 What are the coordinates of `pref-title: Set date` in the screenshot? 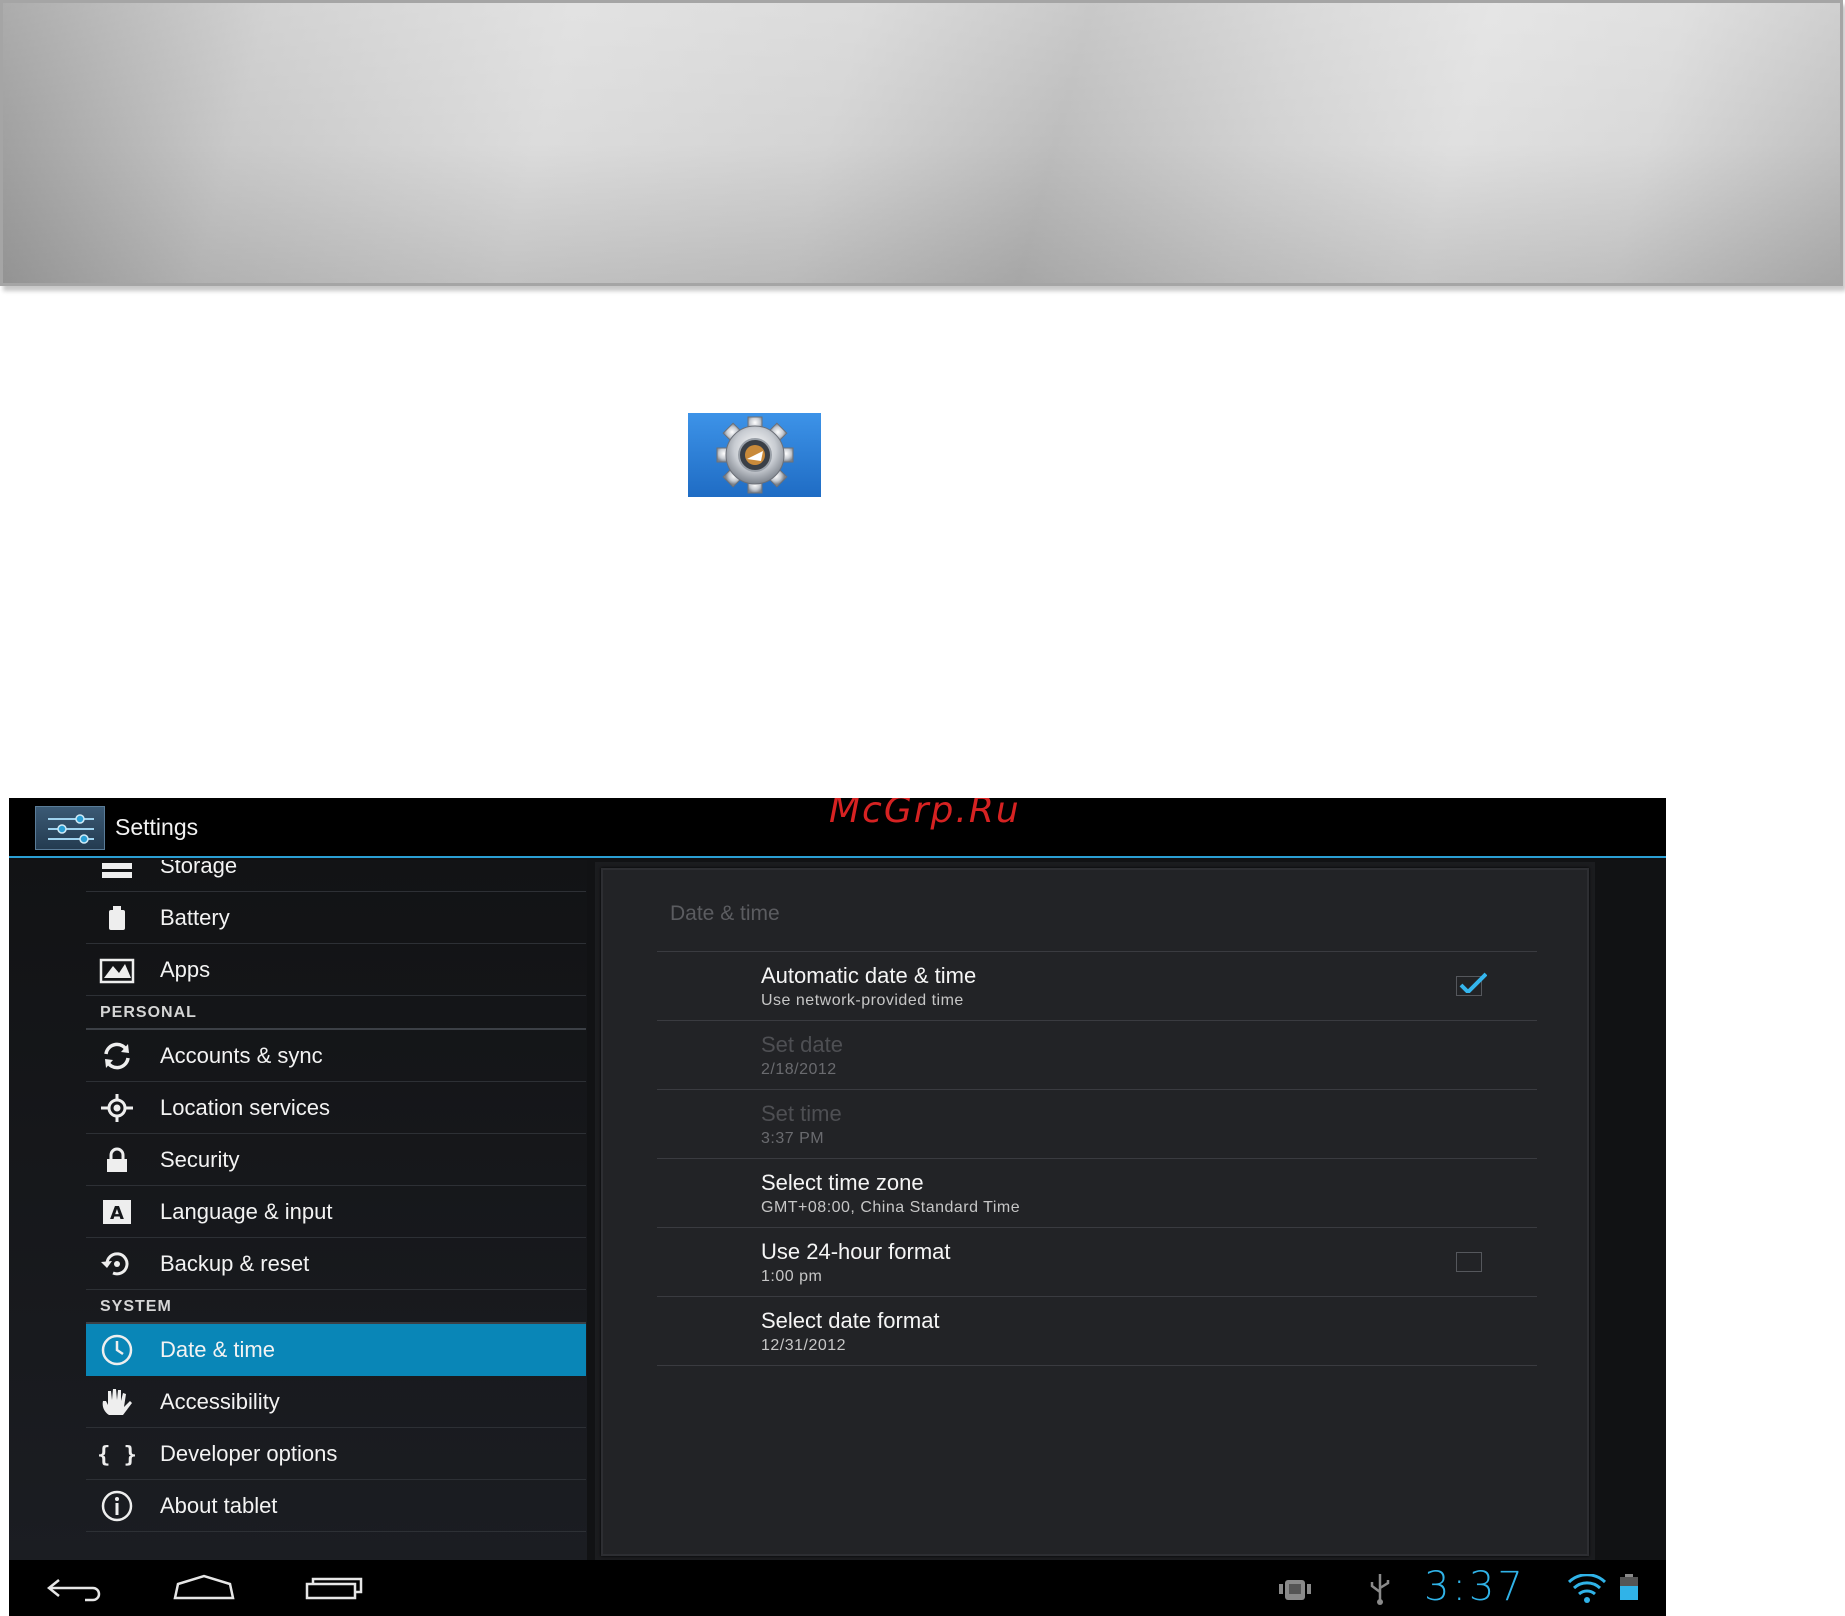 It's located at (802, 1044).